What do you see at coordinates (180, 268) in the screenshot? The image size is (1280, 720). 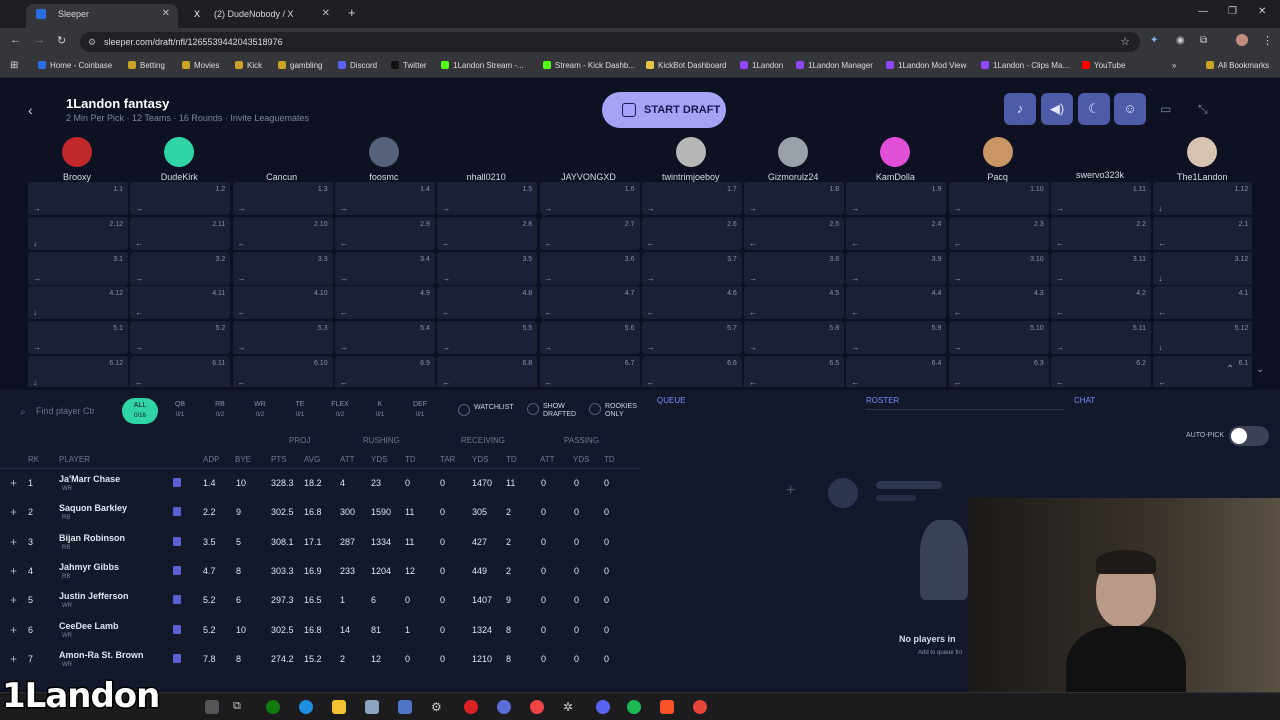 I see `draft-pick-cell: 3.2 →` at bounding box center [180, 268].